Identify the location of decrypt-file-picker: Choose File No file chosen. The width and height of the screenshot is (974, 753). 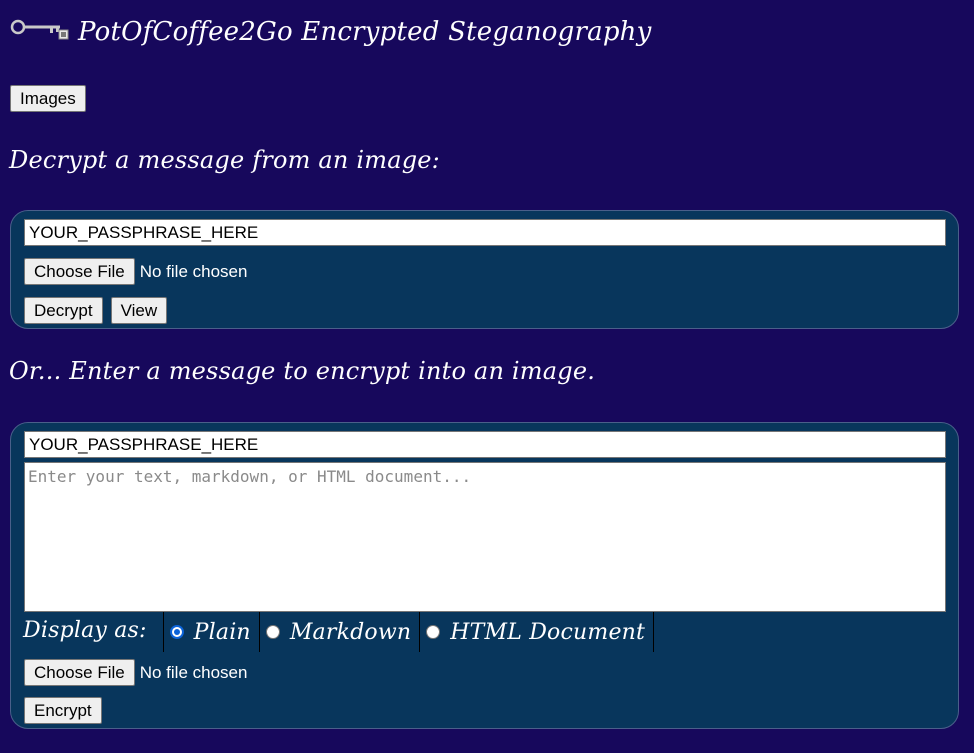
(135, 271).